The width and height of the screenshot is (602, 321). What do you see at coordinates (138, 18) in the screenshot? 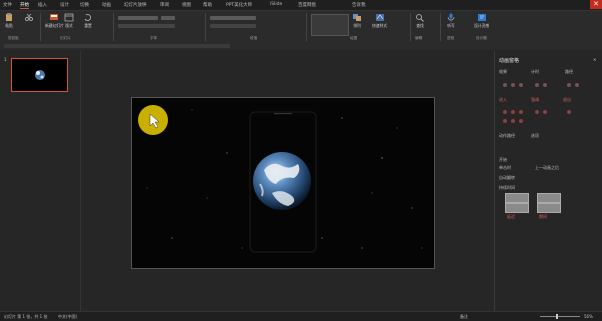
I see `font-name-combo` at bounding box center [138, 18].